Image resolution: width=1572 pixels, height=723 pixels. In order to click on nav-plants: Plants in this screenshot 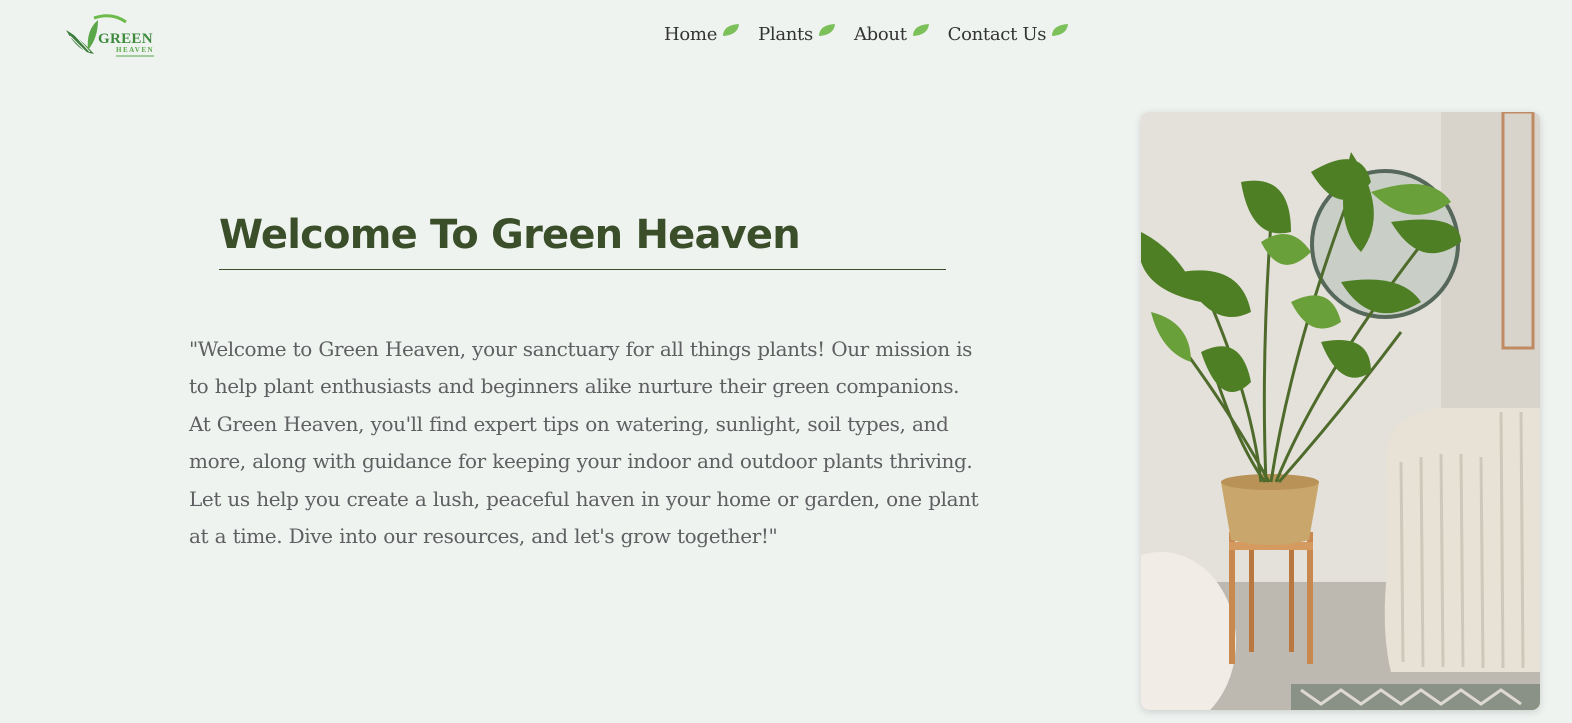, I will do `click(797, 35)`.